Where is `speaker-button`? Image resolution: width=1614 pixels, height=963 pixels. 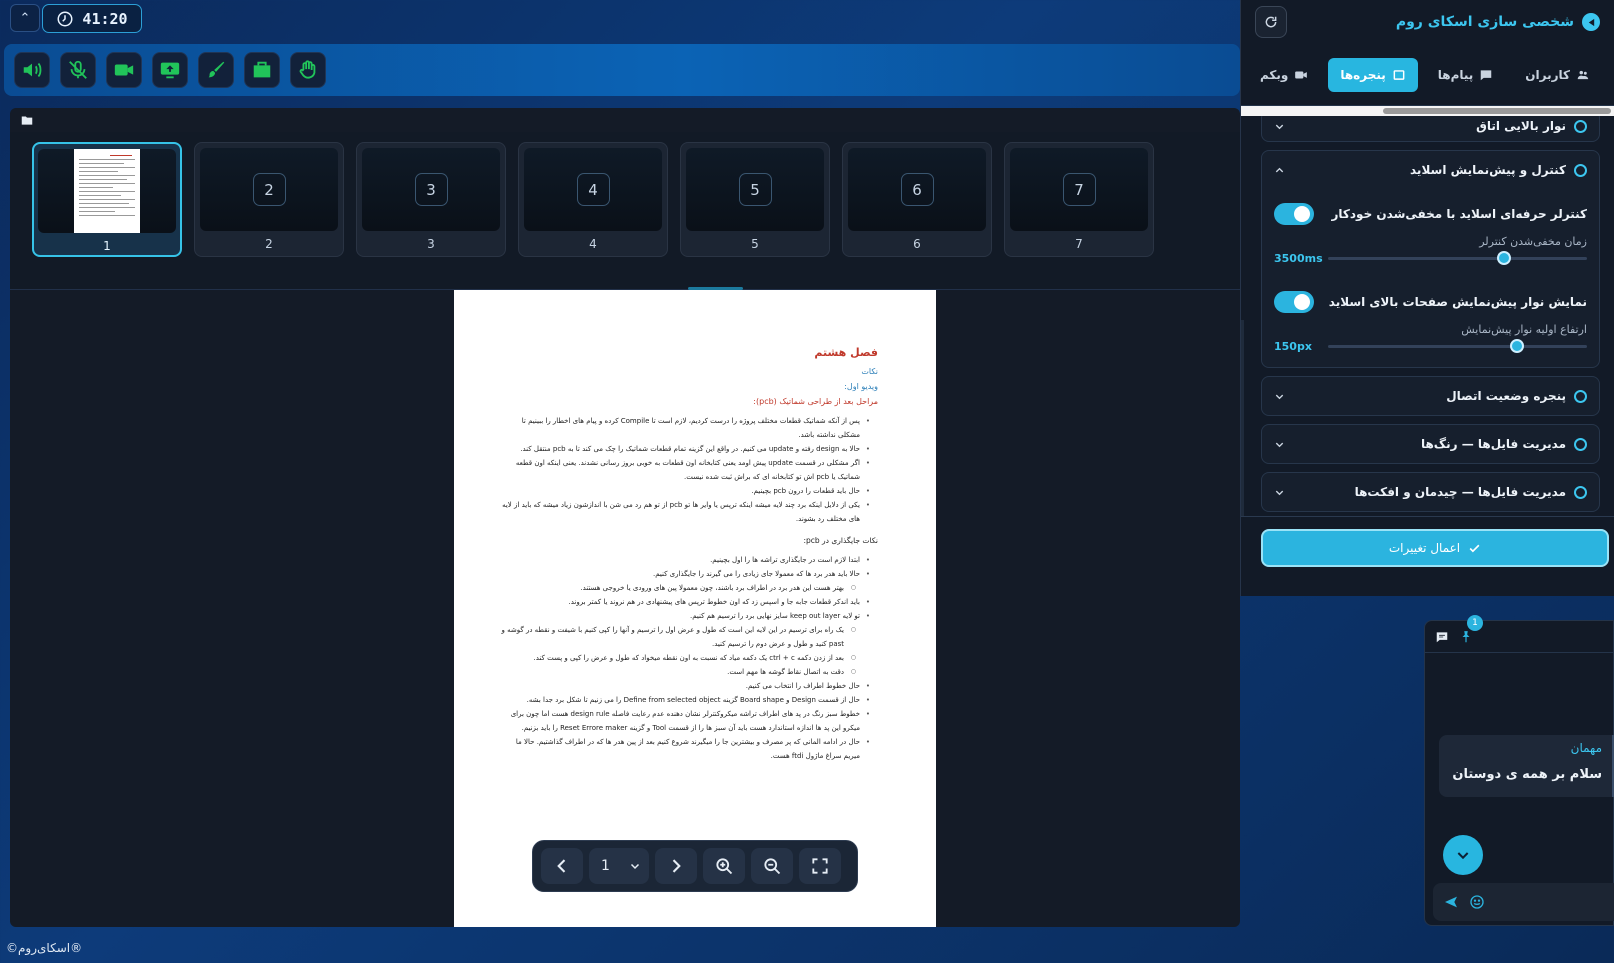
speaker-button is located at coordinates (32, 70).